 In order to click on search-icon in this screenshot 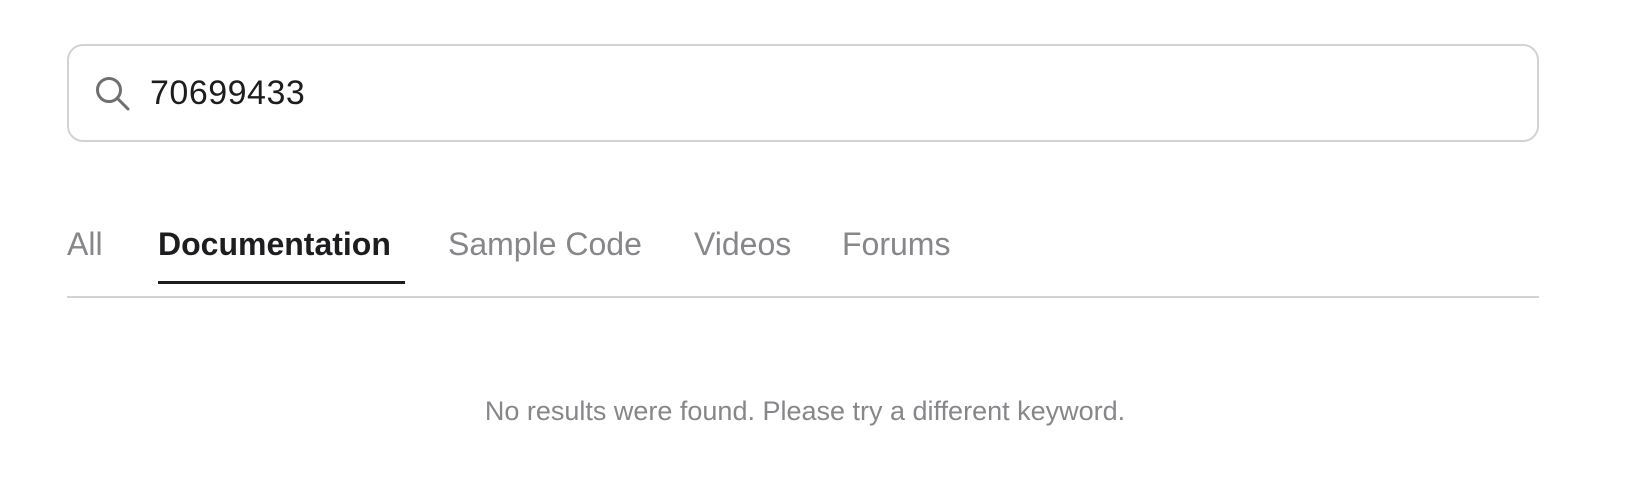, I will do `click(113, 94)`.